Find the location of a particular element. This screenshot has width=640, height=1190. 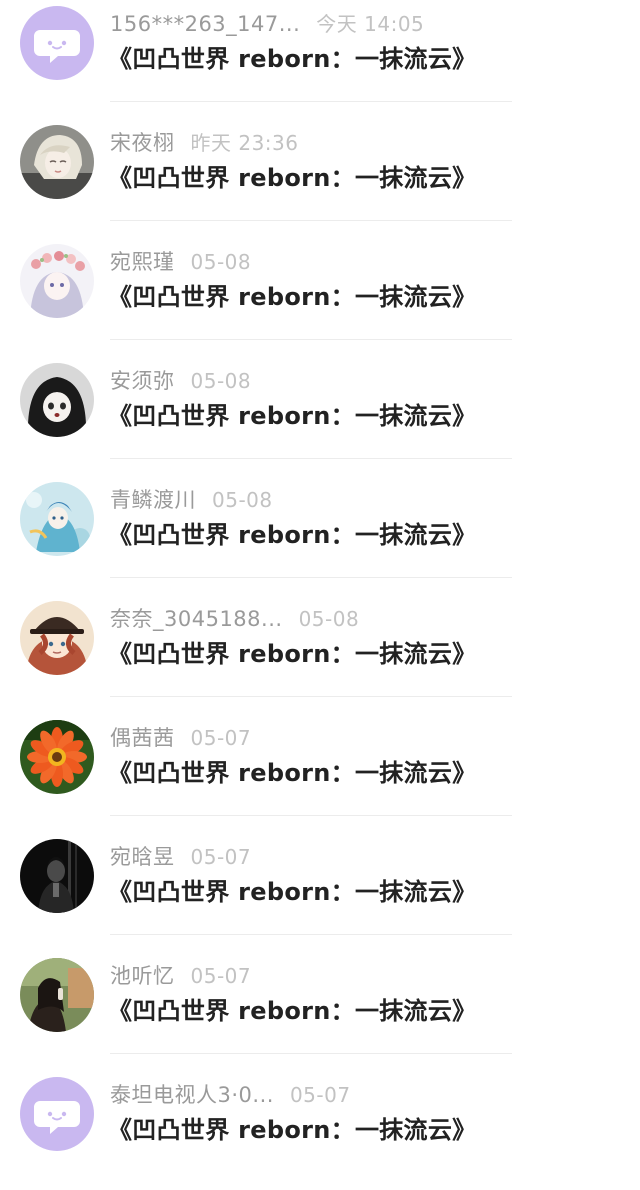

list-item: 宋夜栩 昨天 23:36 《凹凸世界 reborn：一抹流云》 is located at coordinates (320, 178).